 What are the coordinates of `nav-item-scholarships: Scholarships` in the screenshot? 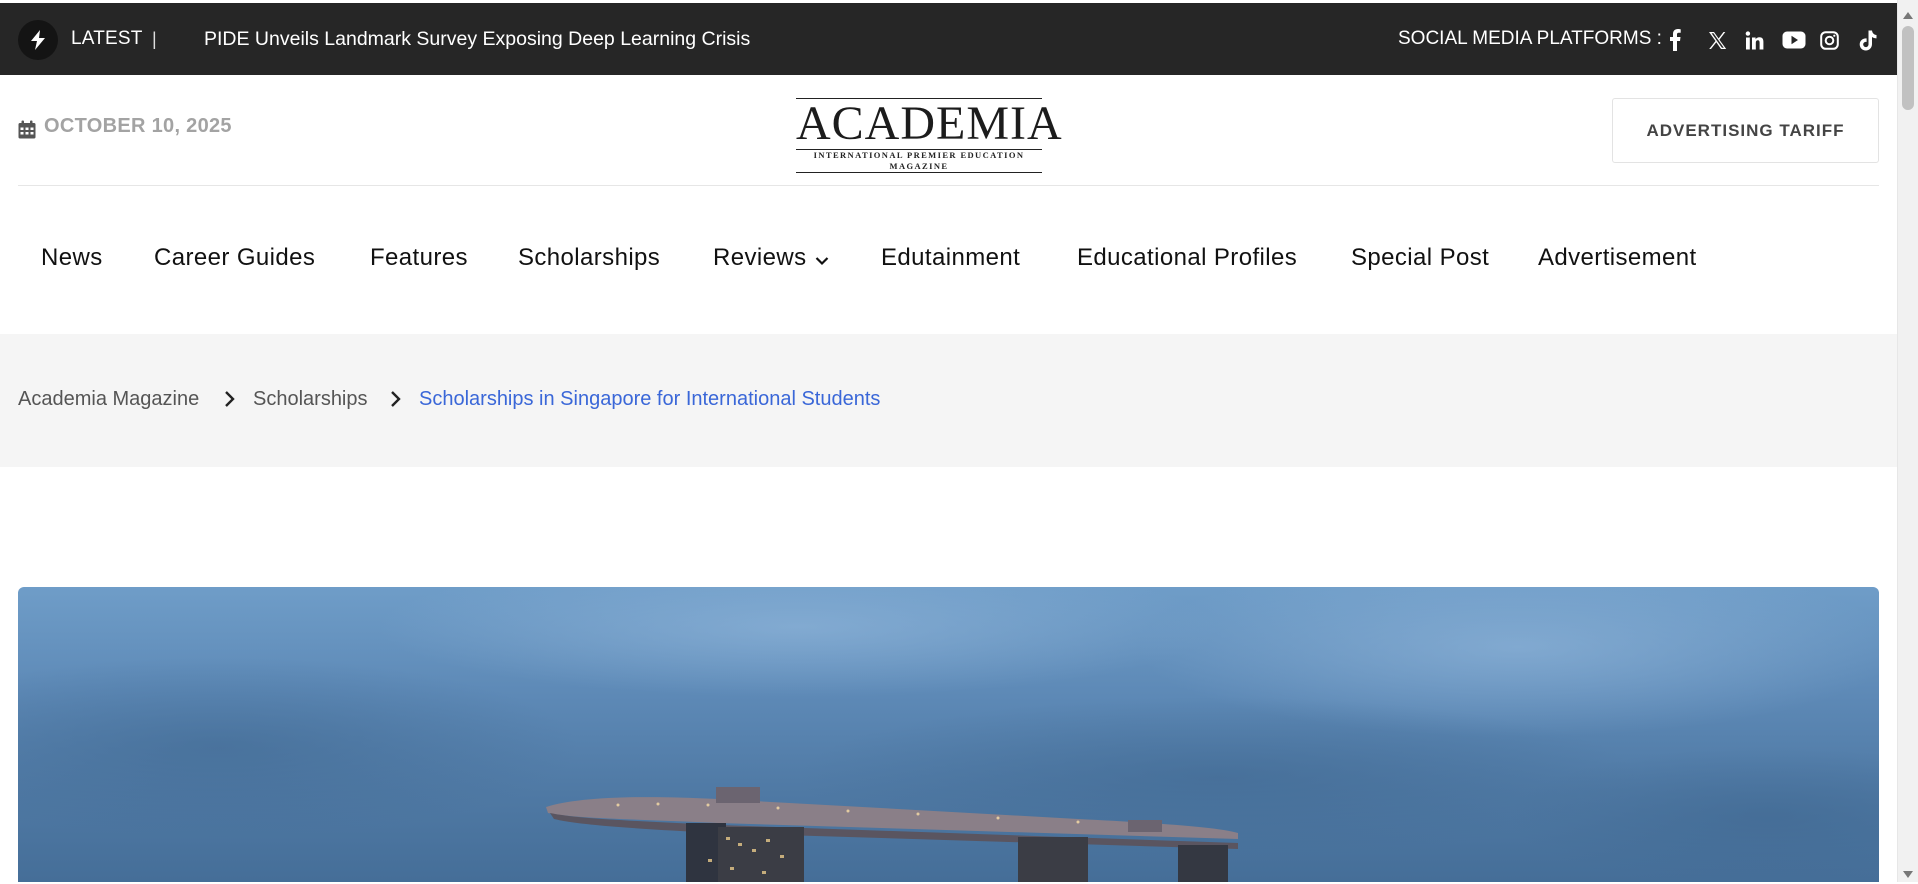 It's located at (589, 258).